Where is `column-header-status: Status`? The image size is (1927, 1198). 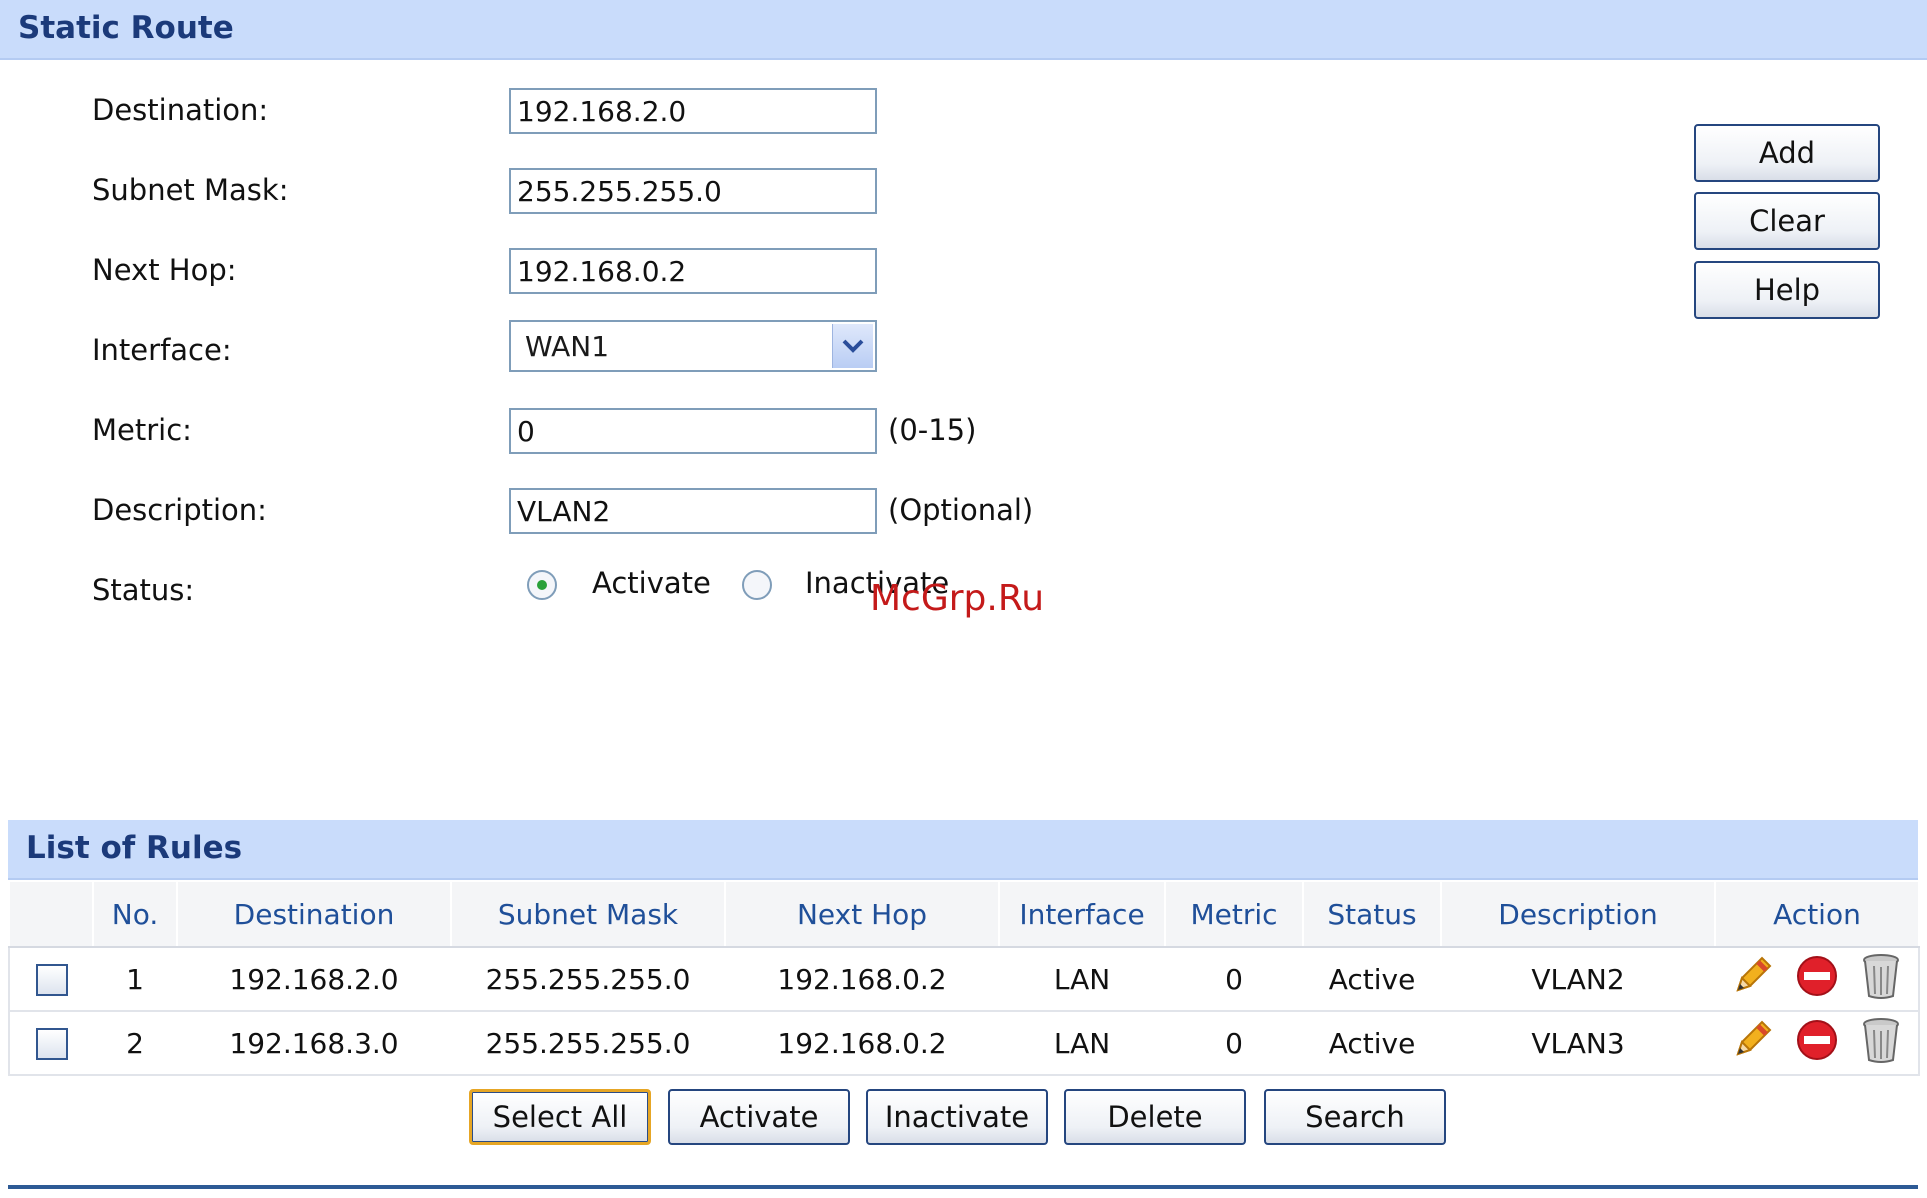 column-header-status: Status is located at coordinates (1372, 914).